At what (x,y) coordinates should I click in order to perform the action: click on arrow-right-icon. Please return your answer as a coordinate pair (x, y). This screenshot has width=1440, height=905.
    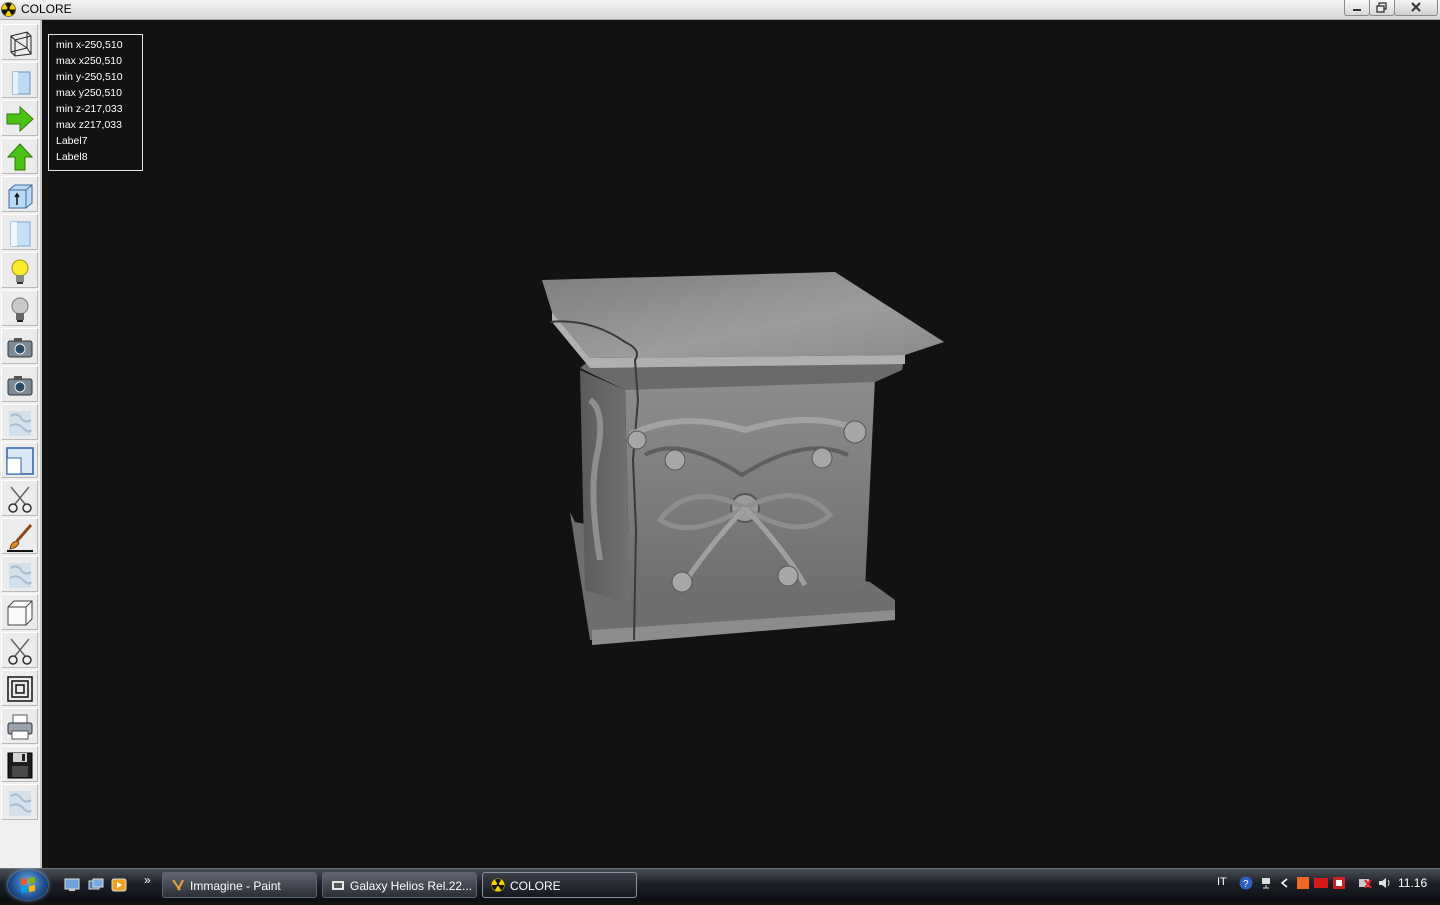
    Looking at the image, I should click on (20, 119).